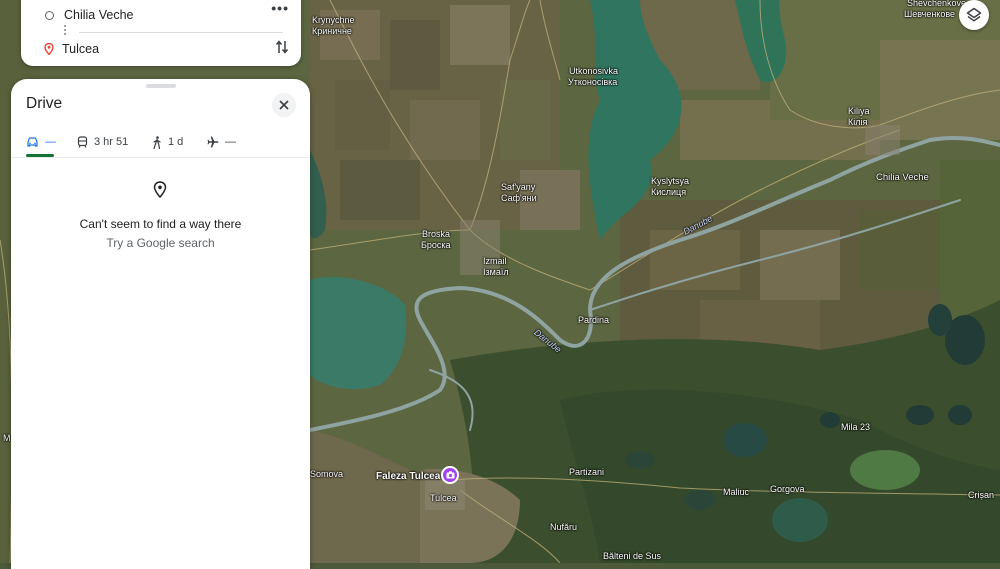 Image resolution: width=1000 pixels, height=569 pixels. I want to click on close-icon, so click(284, 105).